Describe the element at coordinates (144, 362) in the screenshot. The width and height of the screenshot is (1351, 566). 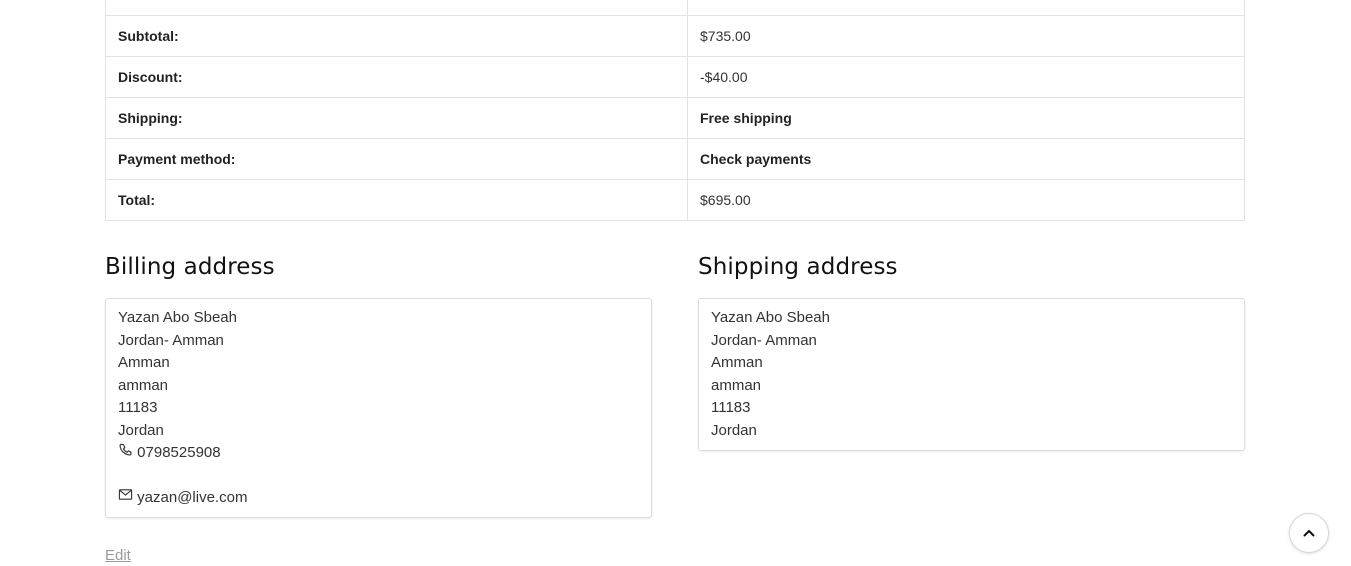
I see `billing-city: Amman` at that location.